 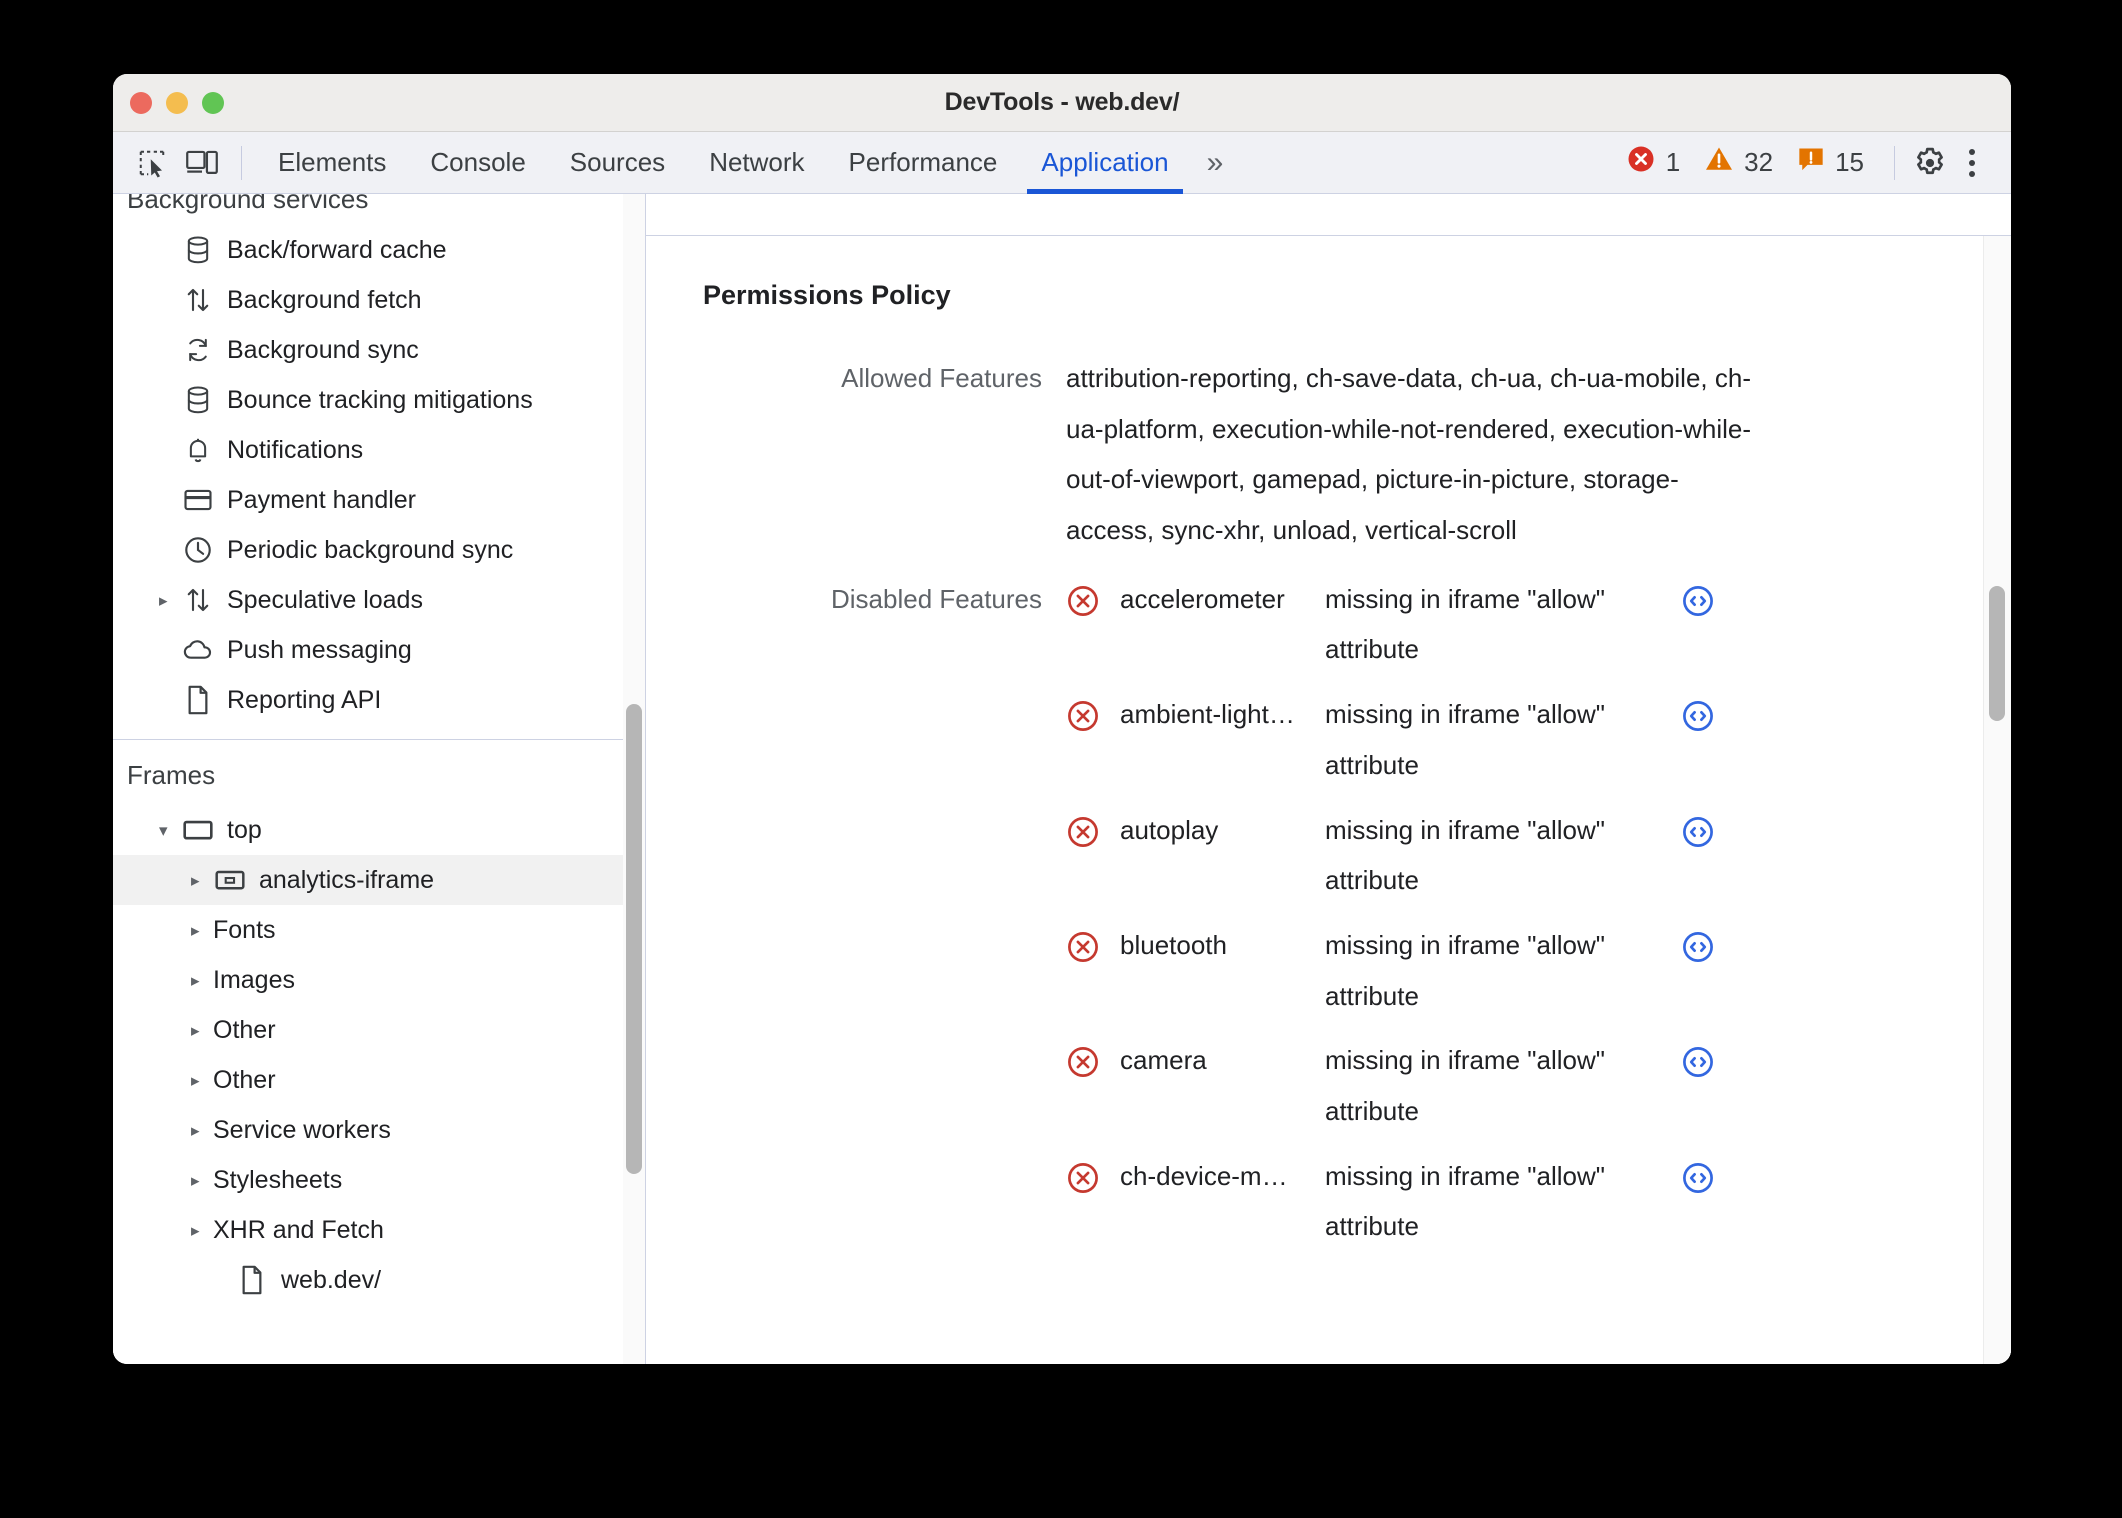 I want to click on sidebar-item-label: XHR and Fetch, so click(x=298, y=1229).